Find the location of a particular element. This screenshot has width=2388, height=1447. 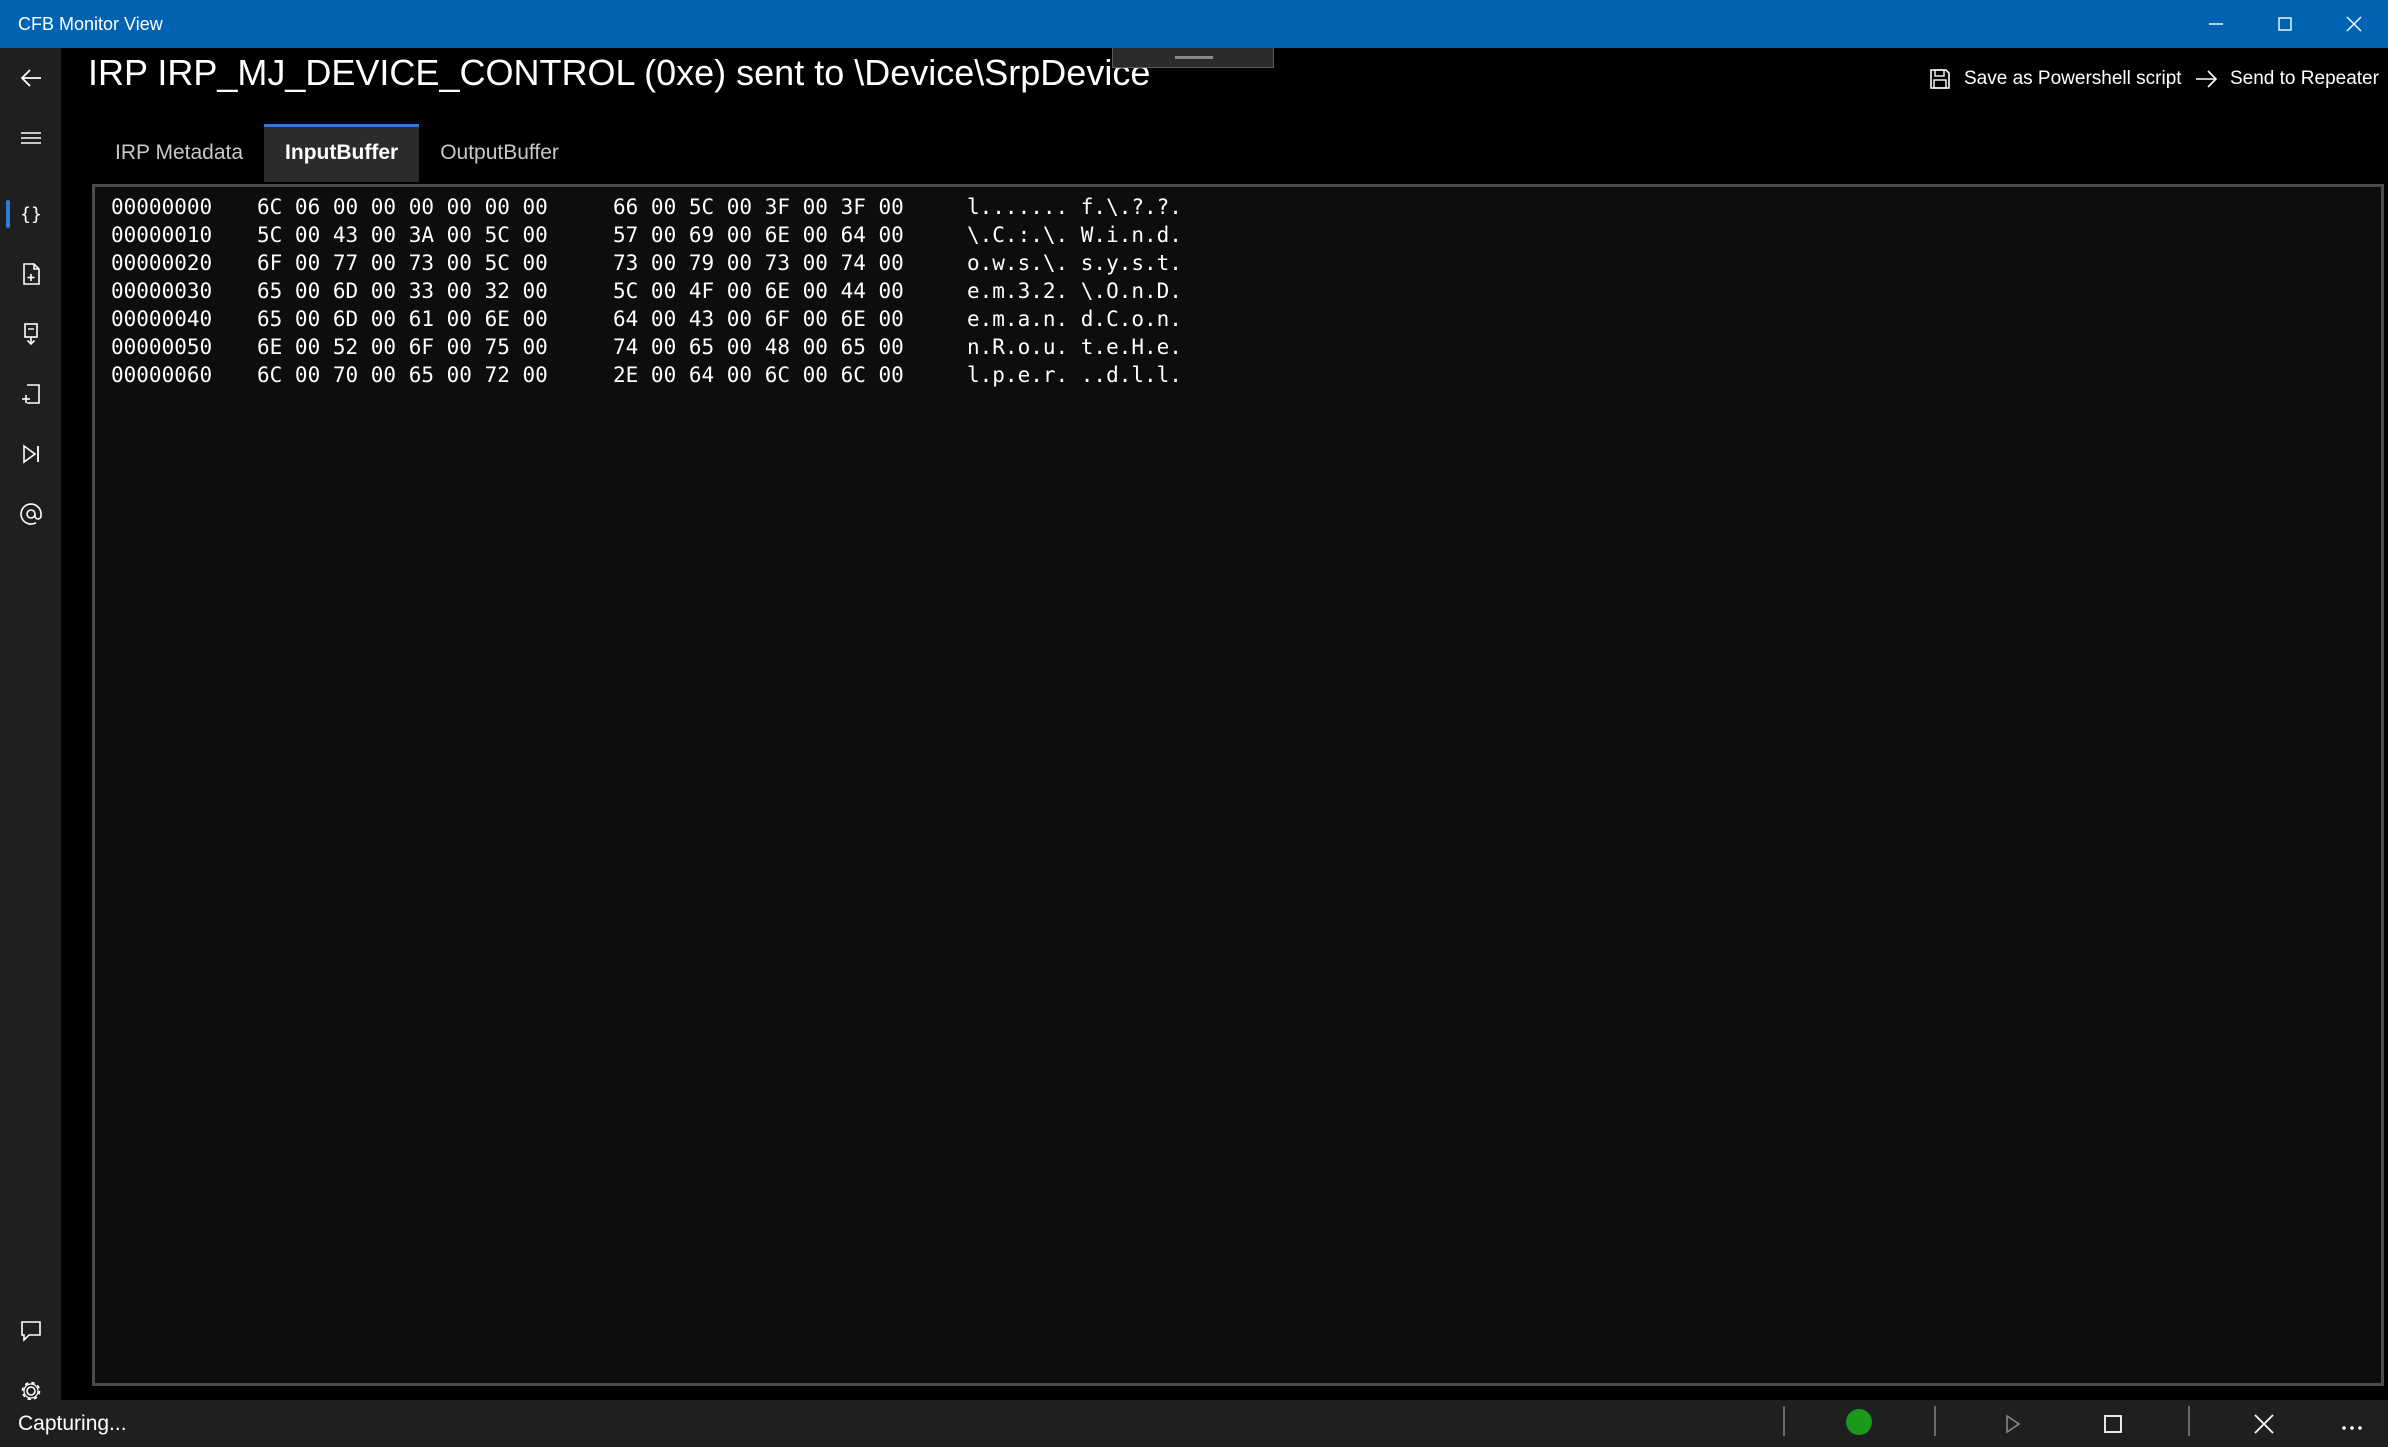

hex-ascii: \.C.:.\. W.i.n.d. is located at coordinates (1074, 235).